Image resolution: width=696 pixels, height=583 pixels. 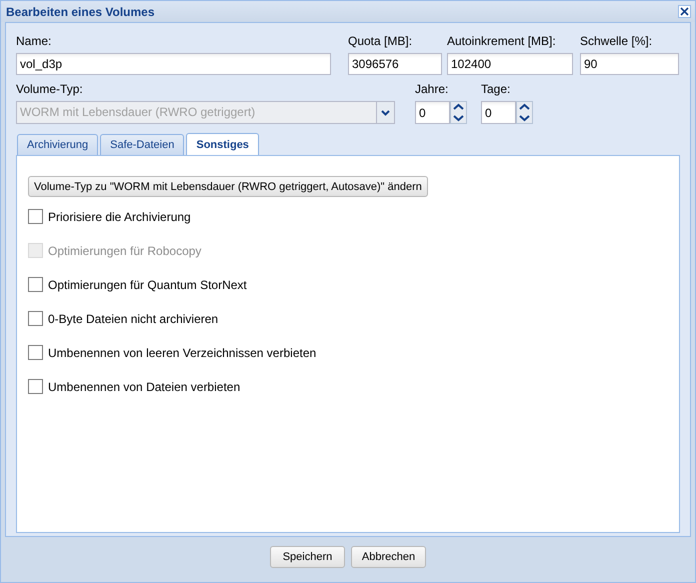 What do you see at coordinates (142, 144) in the screenshot?
I see `tab: Safe-Dateien` at bounding box center [142, 144].